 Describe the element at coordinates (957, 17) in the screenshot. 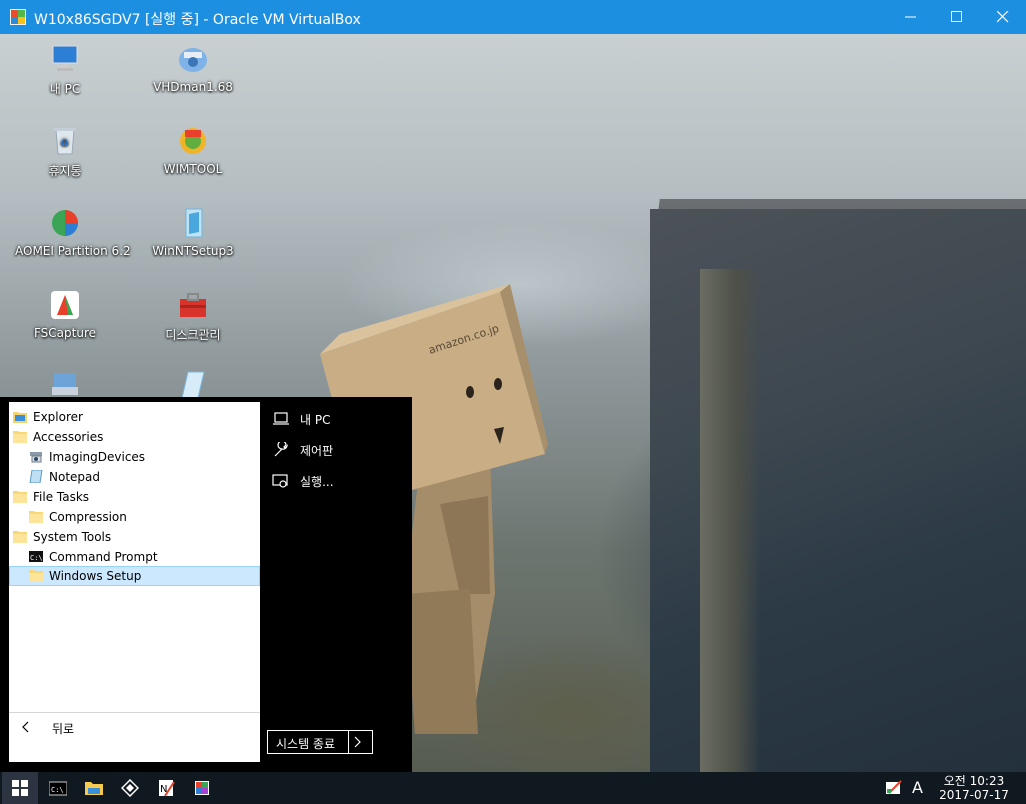

I see `maximize-button` at that location.